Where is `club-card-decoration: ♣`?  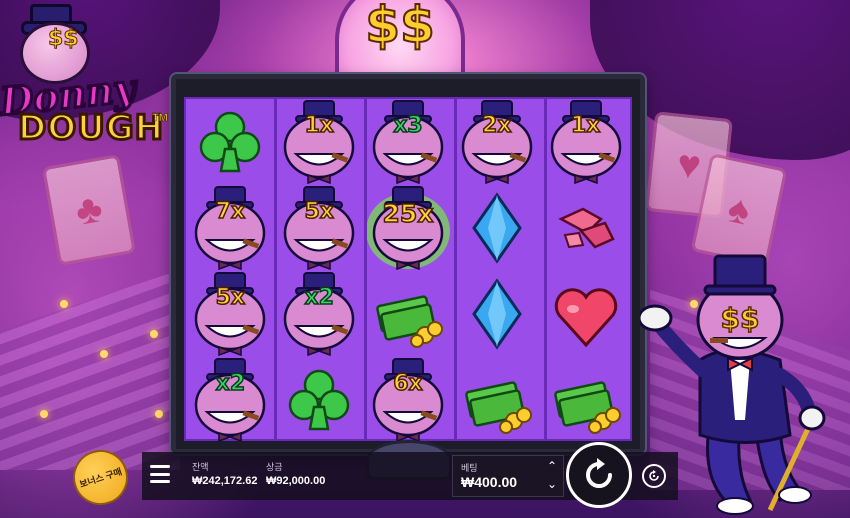
club-card-decoration: ♣ is located at coordinates (89, 210).